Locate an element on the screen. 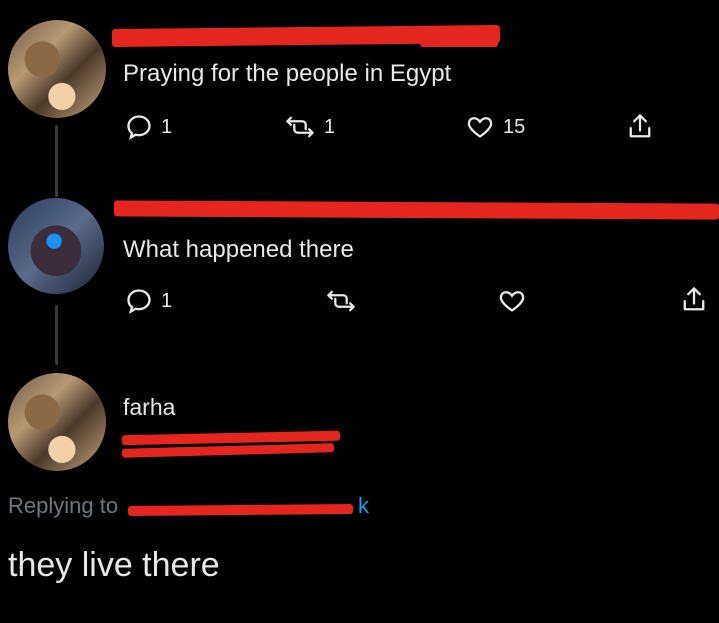 This screenshot has width=719, height=623. replying-to: Replying to k is located at coordinates (188, 506).